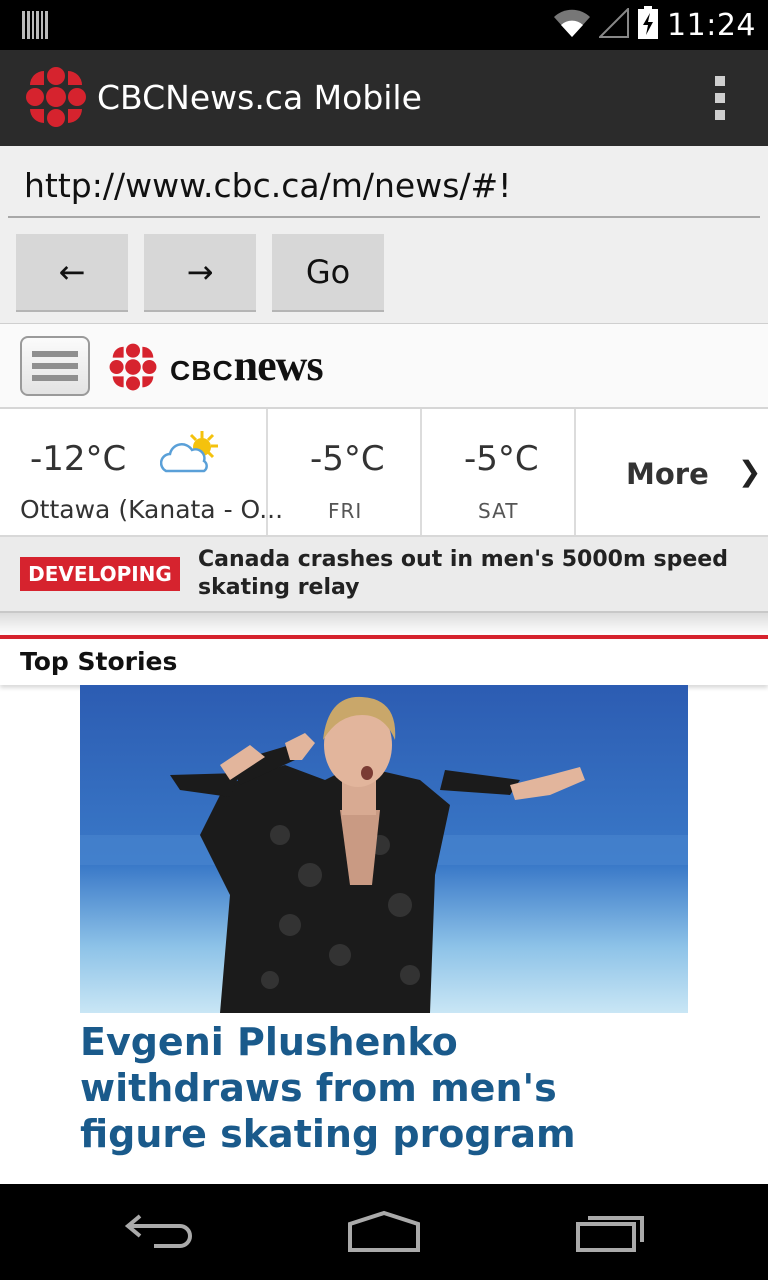 This screenshot has width=768, height=1280. Describe the element at coordinates (78, 459) in the screenshot. I see `current-temp: -12°C` at that location.